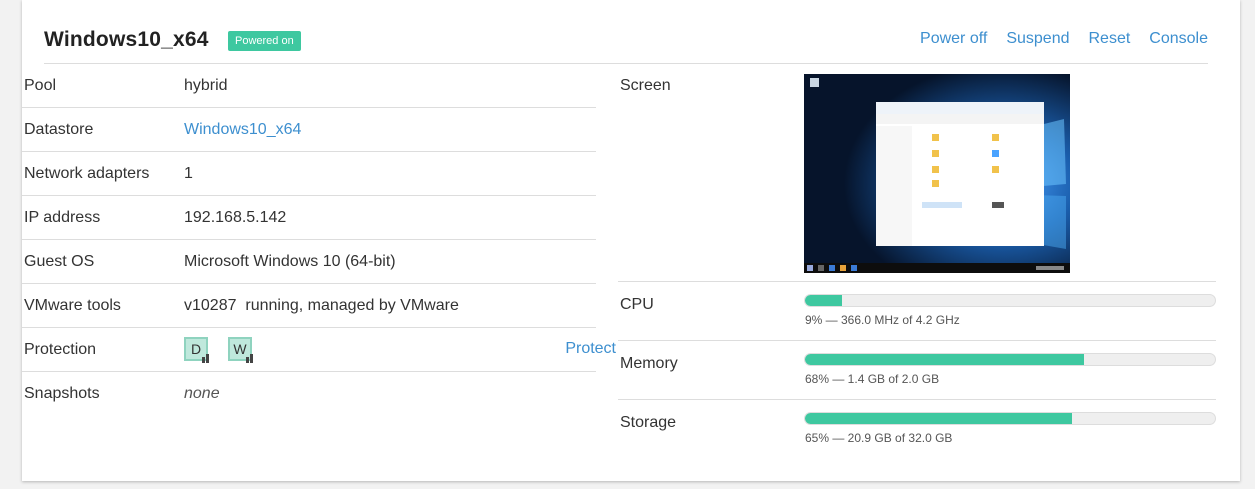  I want to click on detail-row-snapshots: Snapshots none, so click(309, 394).